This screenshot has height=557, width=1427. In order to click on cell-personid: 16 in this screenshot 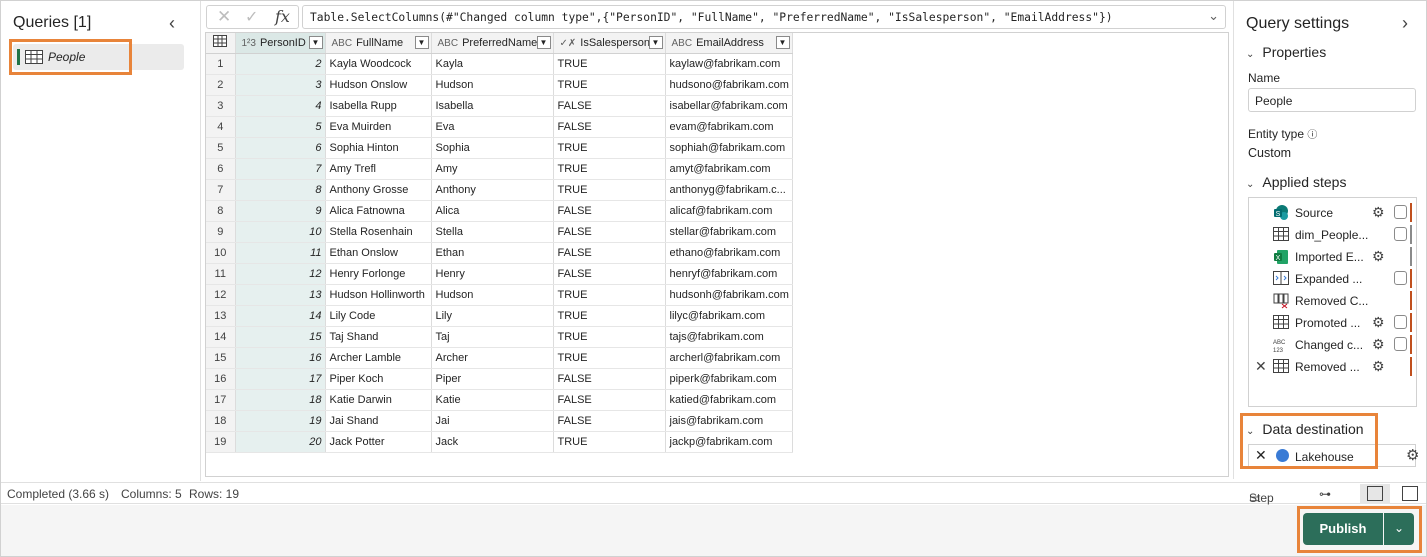, I will do `click(280, 358)`.